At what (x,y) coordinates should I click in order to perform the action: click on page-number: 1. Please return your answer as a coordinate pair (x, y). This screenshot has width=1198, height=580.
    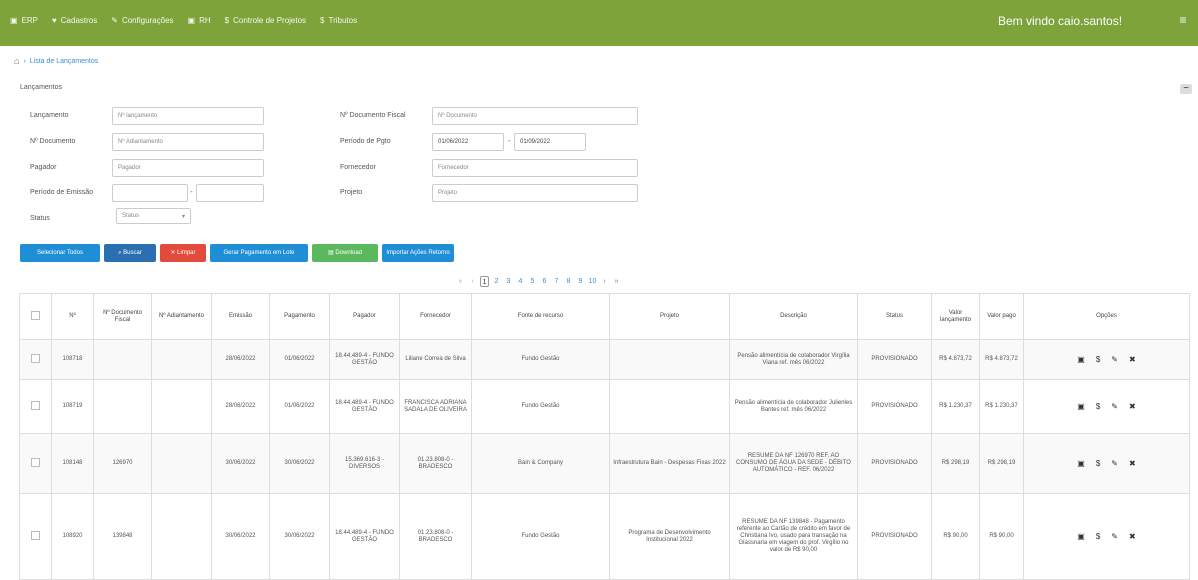
    Looking at the image, I should click on (484, 281).